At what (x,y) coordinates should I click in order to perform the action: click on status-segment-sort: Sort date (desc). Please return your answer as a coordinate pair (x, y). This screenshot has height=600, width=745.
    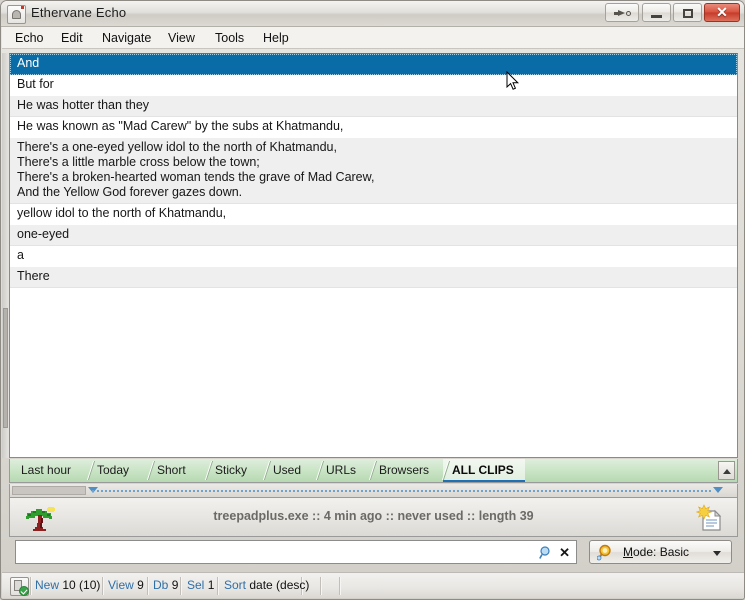
    Looking at the image, I should click on (266, 585).